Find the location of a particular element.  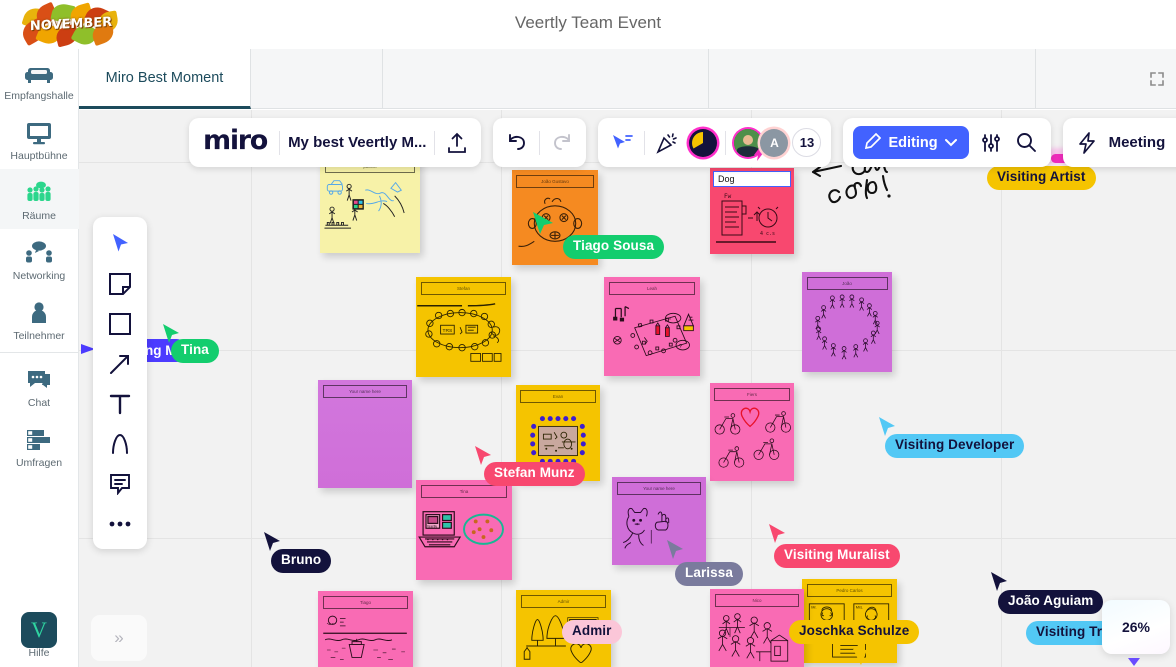

tab-label: Miro Best Moment is located at coordinates (164, 77).